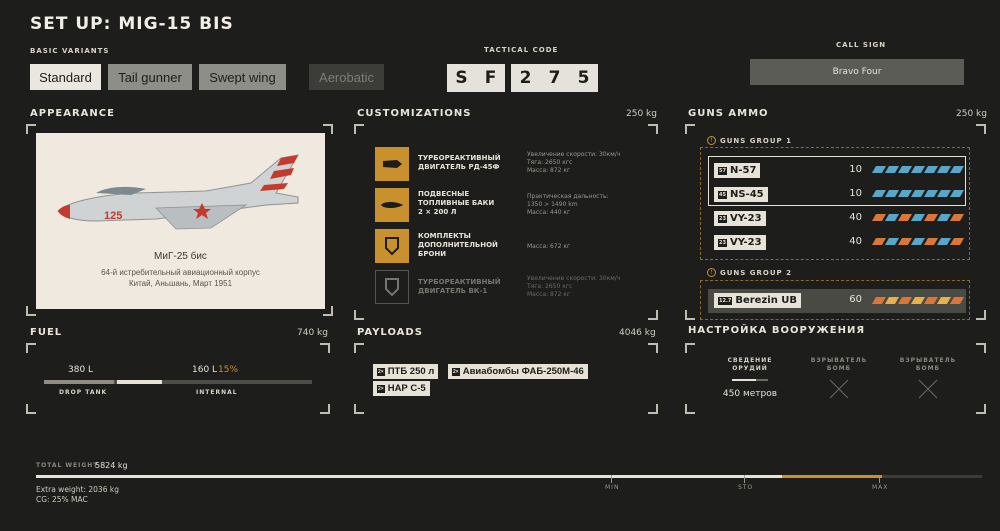 The width and height of the screenshot is (1000, 531). What do you see at coordinates (521, 50) in the screenshot?
I see `tactical-code-label: TACTICAL CODE` at bounding box center [521, 50].